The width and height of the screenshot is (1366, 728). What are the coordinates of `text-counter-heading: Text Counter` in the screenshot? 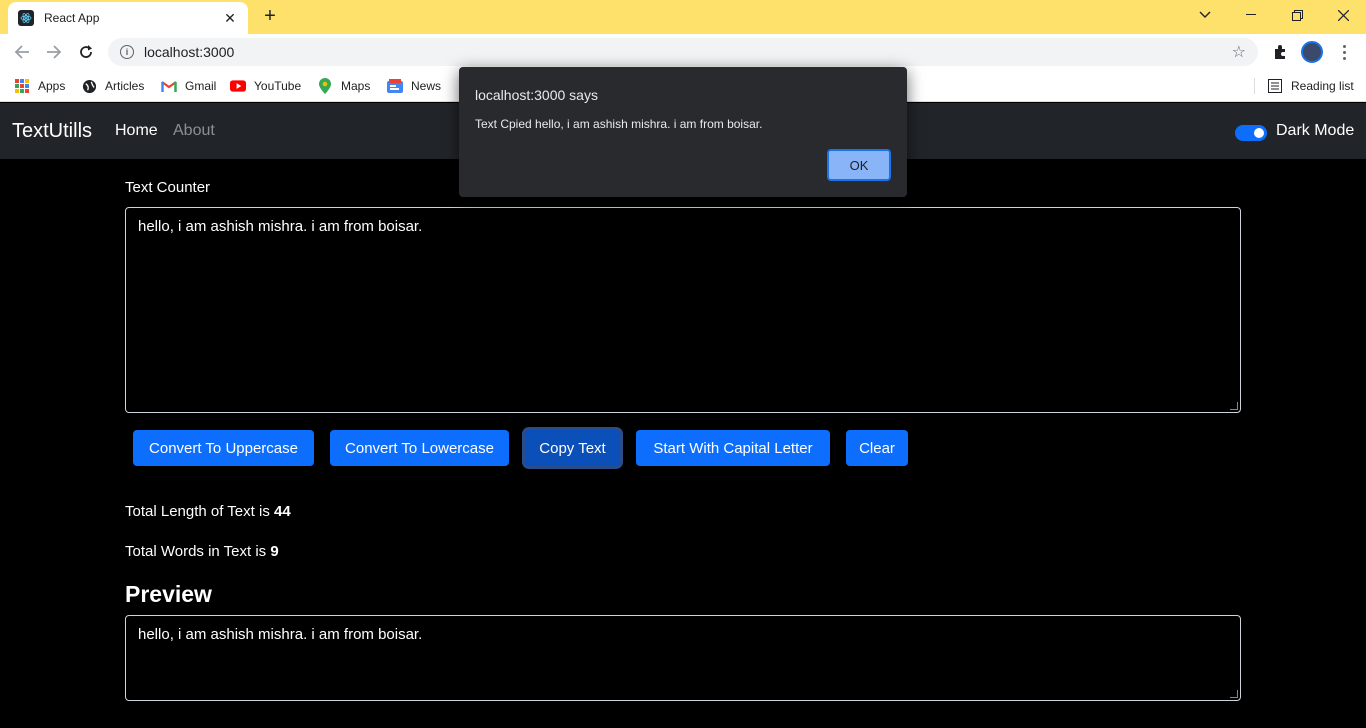 It's located at (168, 187).